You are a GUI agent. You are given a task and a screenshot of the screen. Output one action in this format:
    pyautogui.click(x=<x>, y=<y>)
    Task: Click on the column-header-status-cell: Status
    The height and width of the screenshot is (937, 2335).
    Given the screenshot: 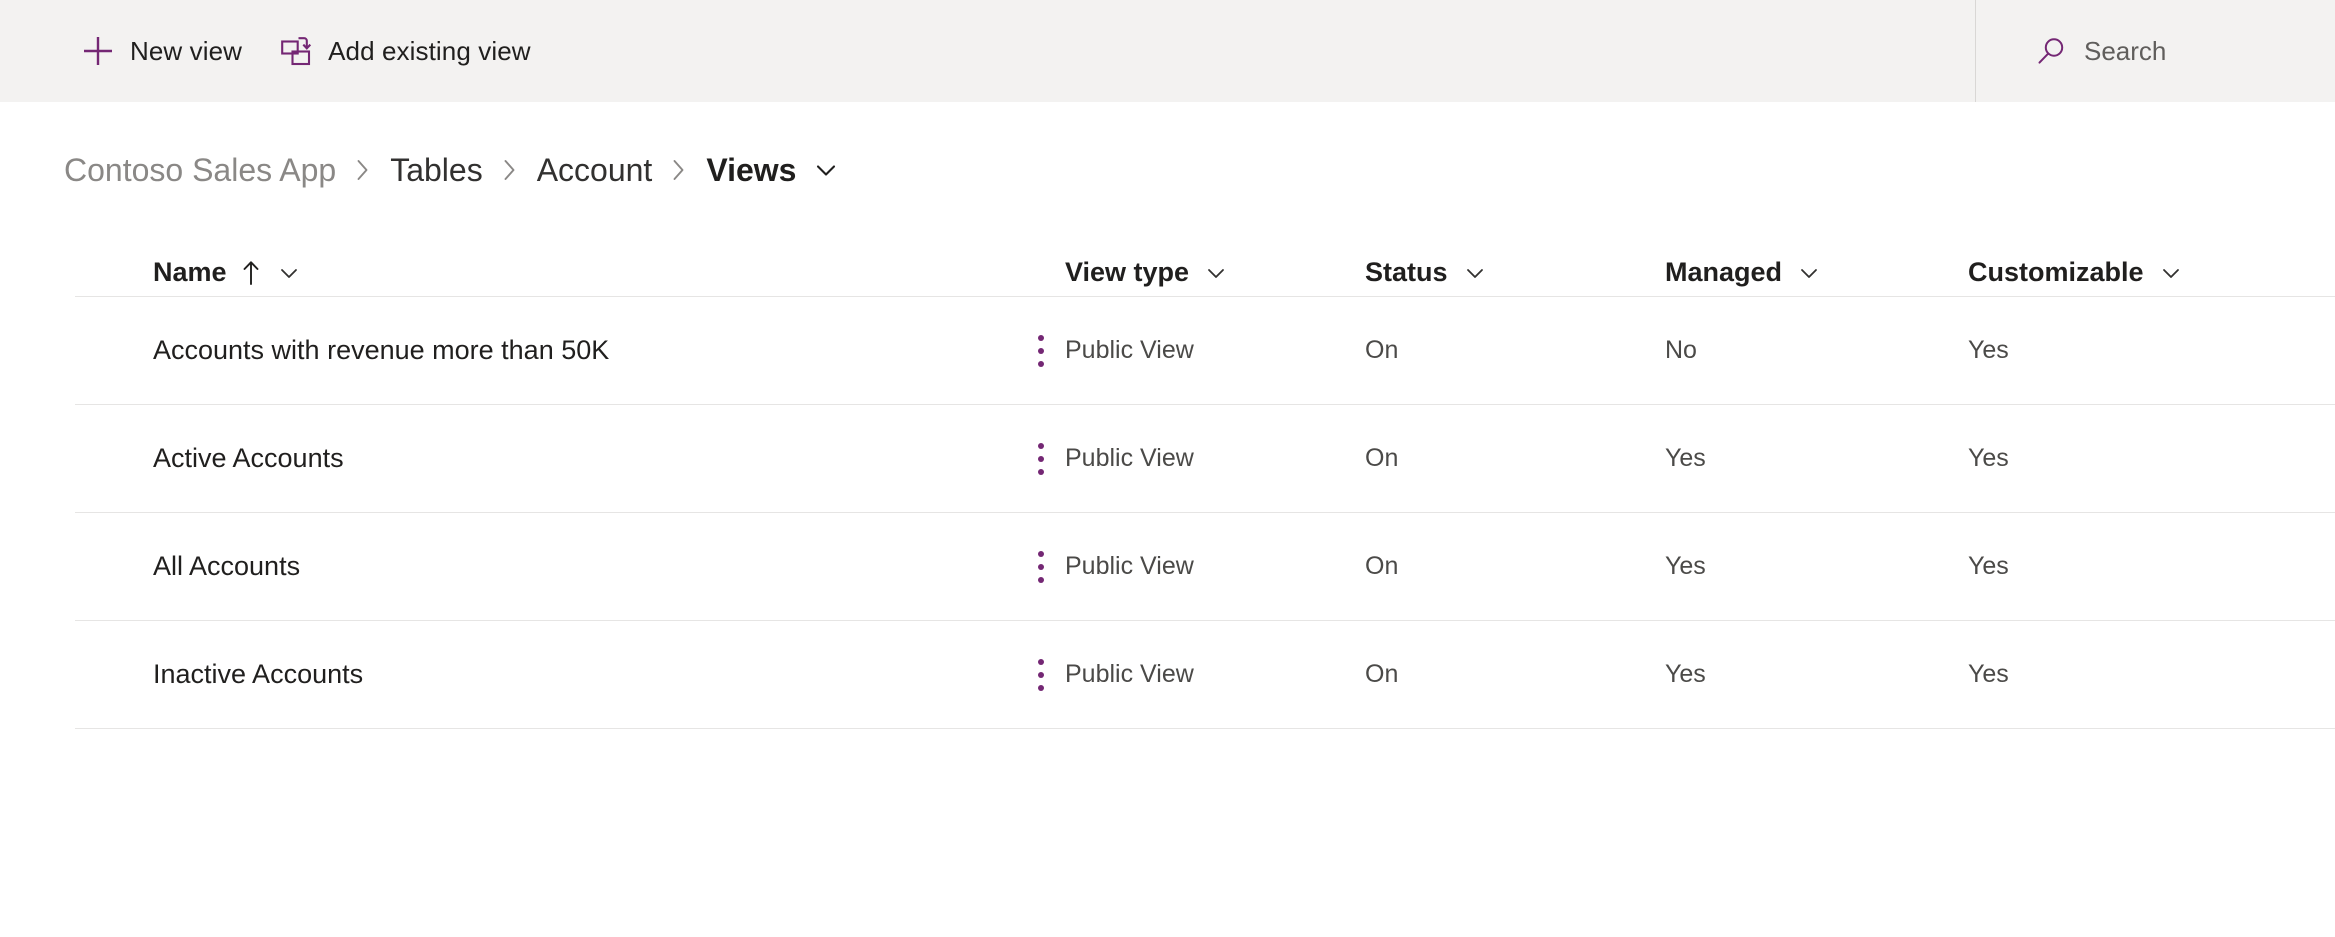 What is the action you would take?
    pyautogui.click(x=1515, y=272)
    